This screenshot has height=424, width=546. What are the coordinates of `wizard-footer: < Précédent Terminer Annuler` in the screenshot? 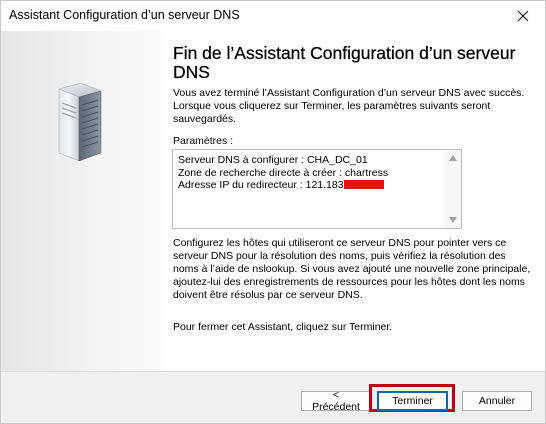 It's located at (273, 397).